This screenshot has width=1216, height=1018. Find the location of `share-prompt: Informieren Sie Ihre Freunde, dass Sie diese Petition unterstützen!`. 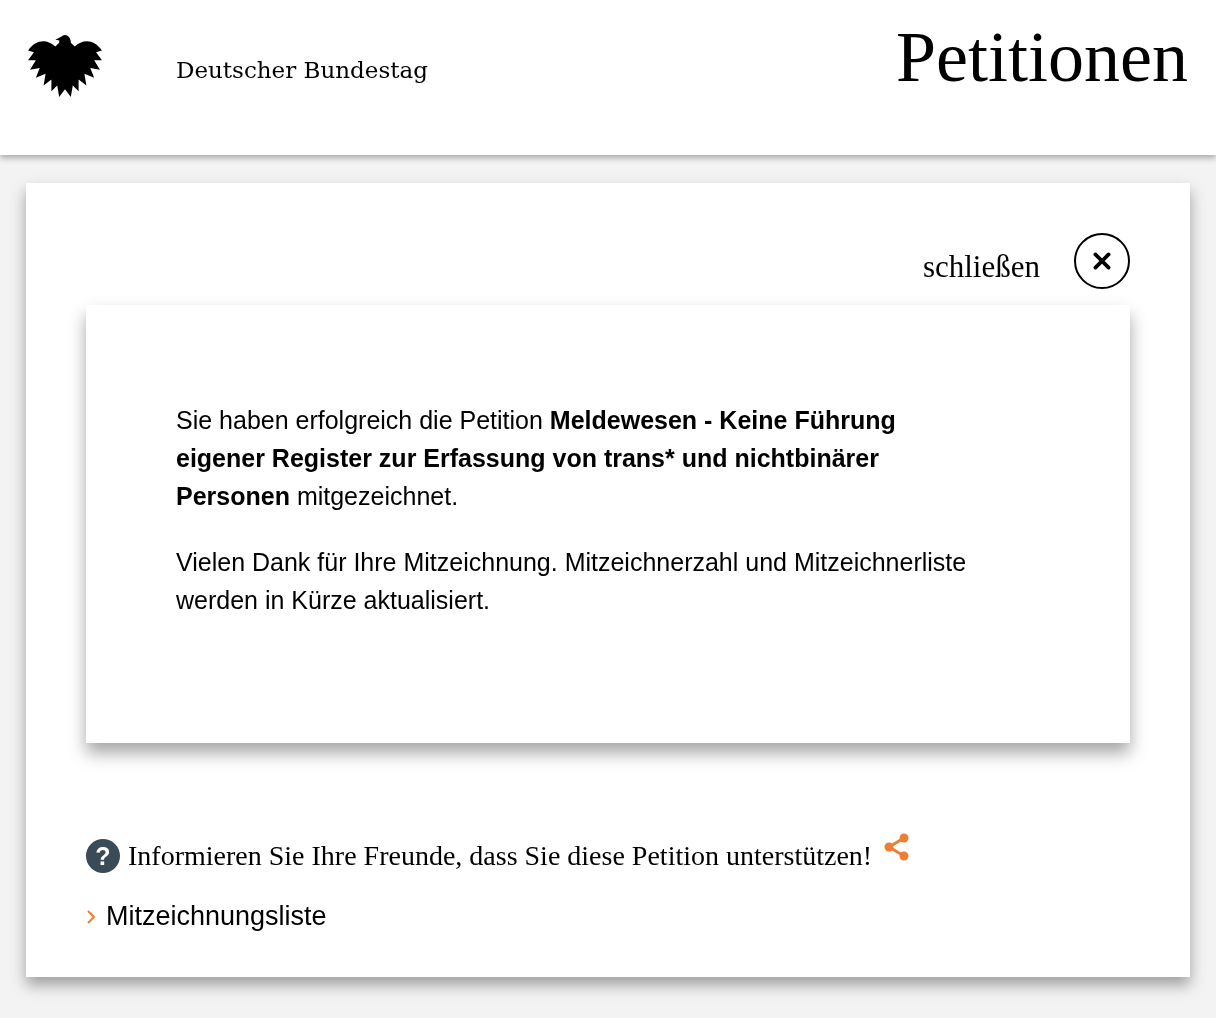

share-prompt: Informieren Sie Ihre Freunde, dass Sie diese Petition unterstützen! is located at coordinates (500, 856).